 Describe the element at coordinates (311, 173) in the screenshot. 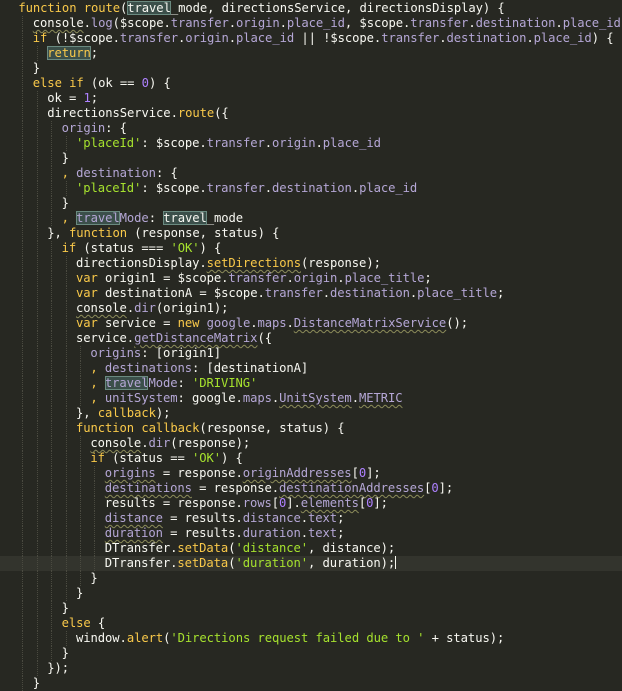

I see `code-line: , destination: {` at that location.